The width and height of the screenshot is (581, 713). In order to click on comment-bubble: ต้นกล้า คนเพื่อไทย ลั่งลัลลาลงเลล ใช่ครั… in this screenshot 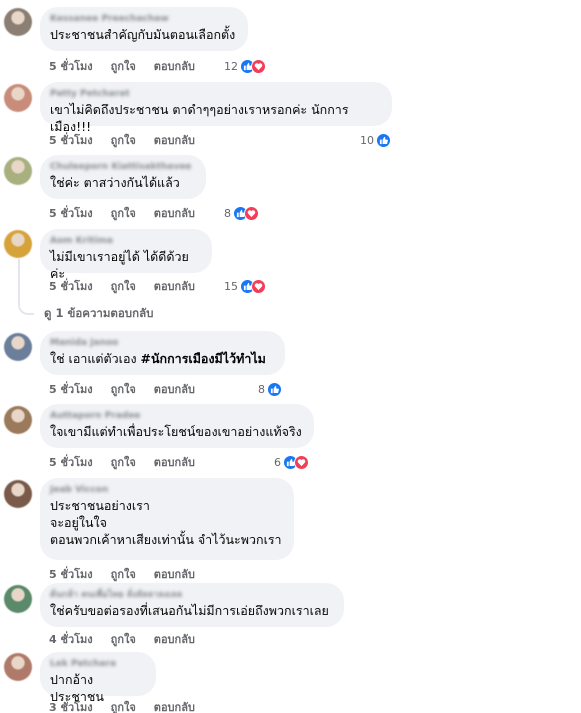, I will do `click(192, 605)`.